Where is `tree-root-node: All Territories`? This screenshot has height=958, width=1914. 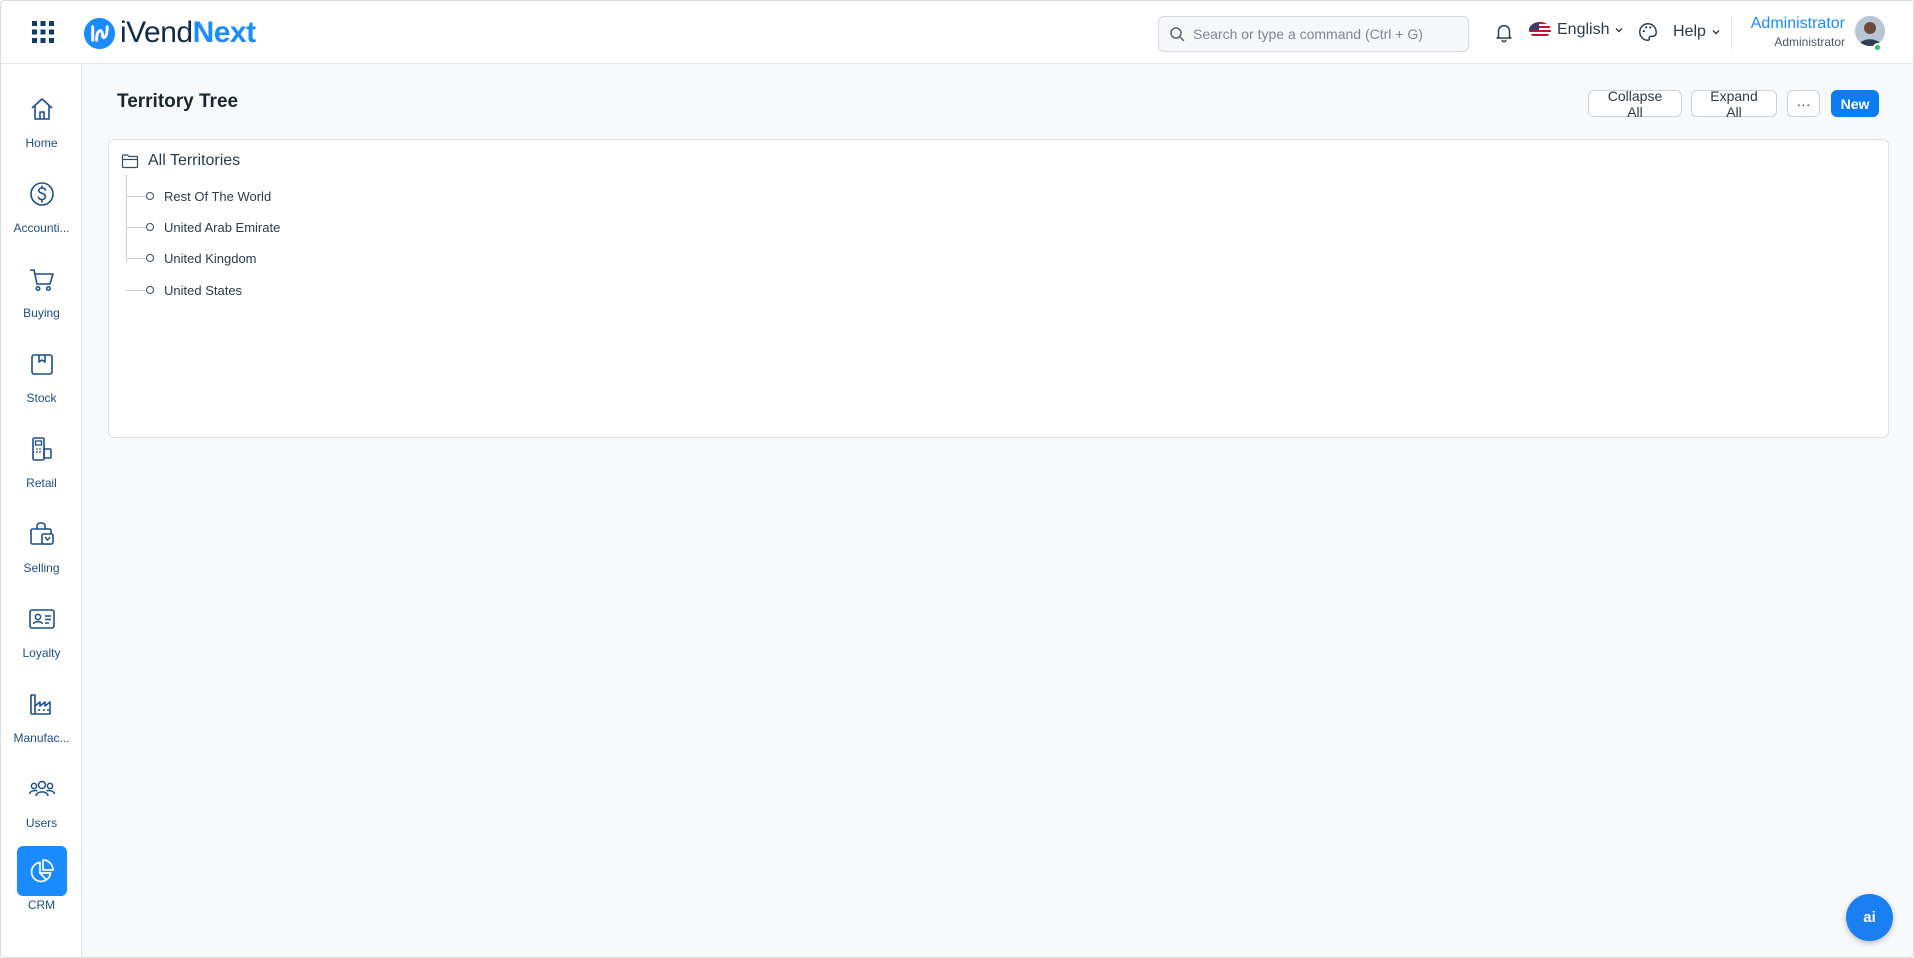 tree-root-node: All Territories is located at coordinates (180, 161).